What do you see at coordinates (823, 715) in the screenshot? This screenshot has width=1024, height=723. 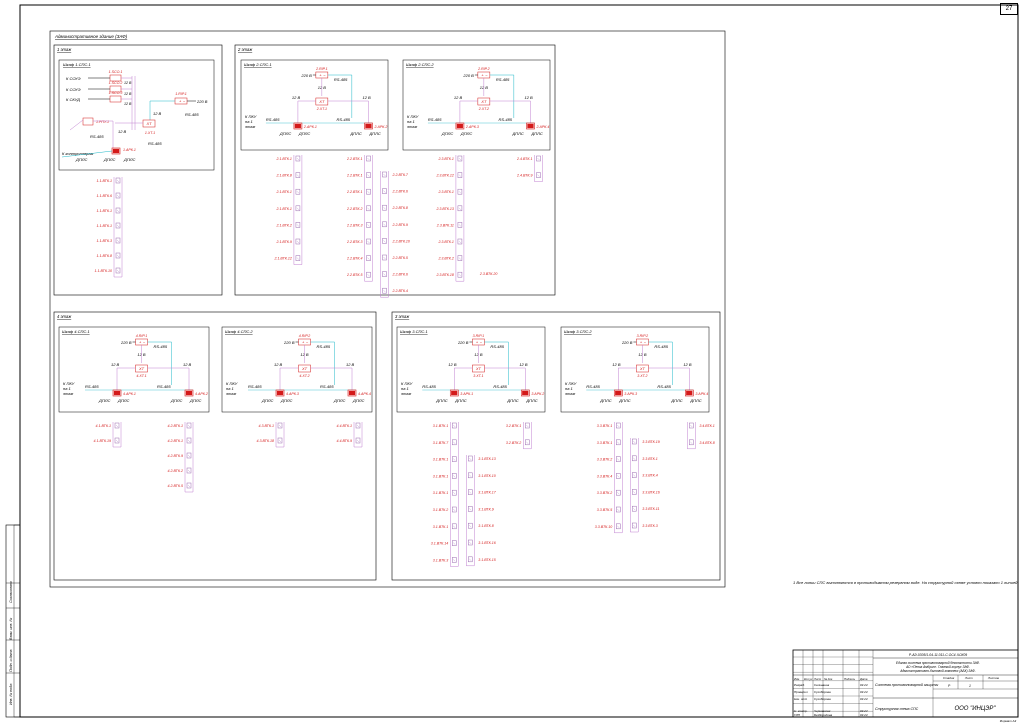 I see `title-block-name: Безбородова` at bounding box center [823, 715].